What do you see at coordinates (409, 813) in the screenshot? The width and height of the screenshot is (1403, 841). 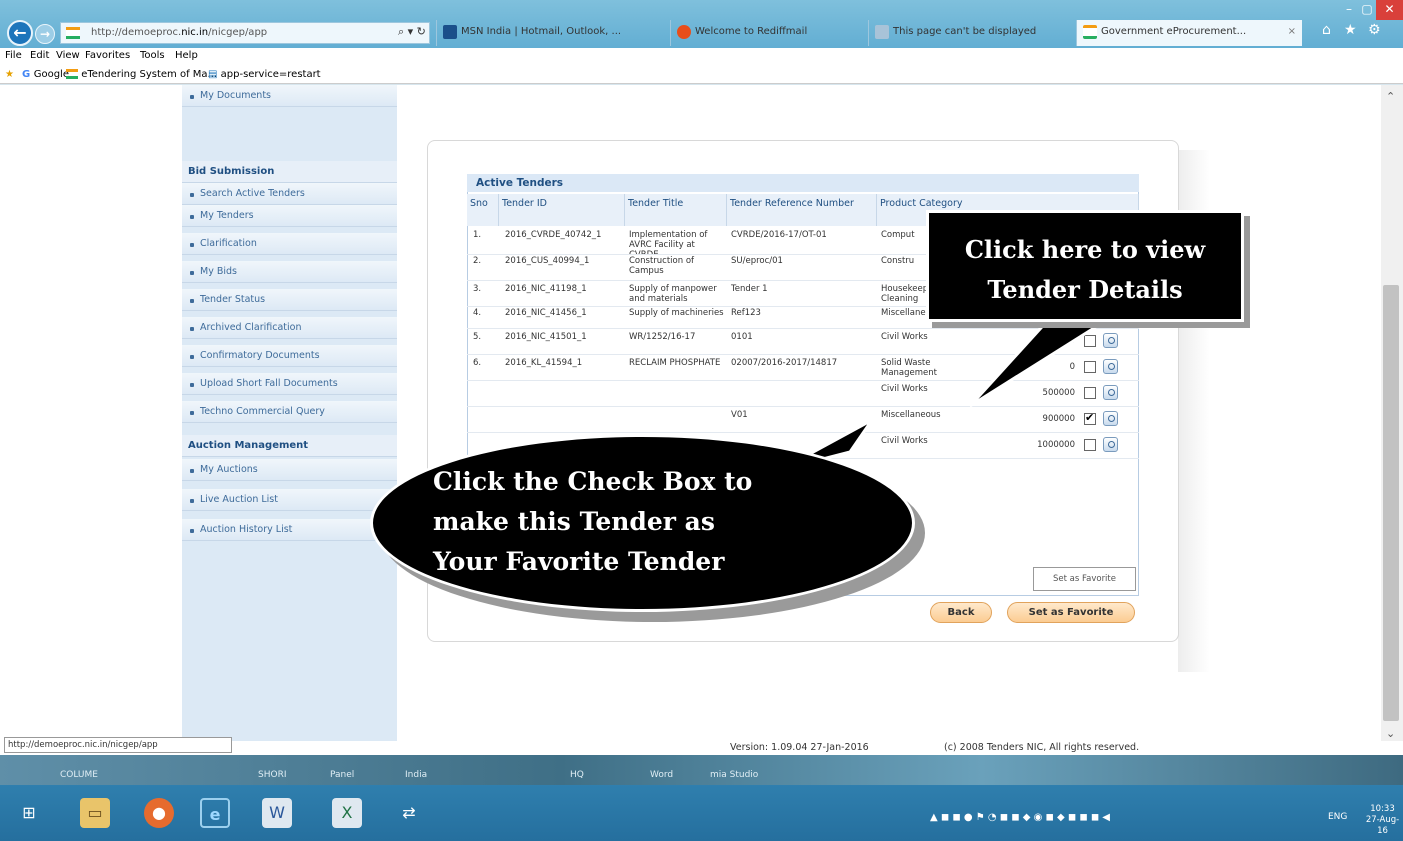 I see `teamviewer-icon: ⇄` at bounding box center [409, 813].